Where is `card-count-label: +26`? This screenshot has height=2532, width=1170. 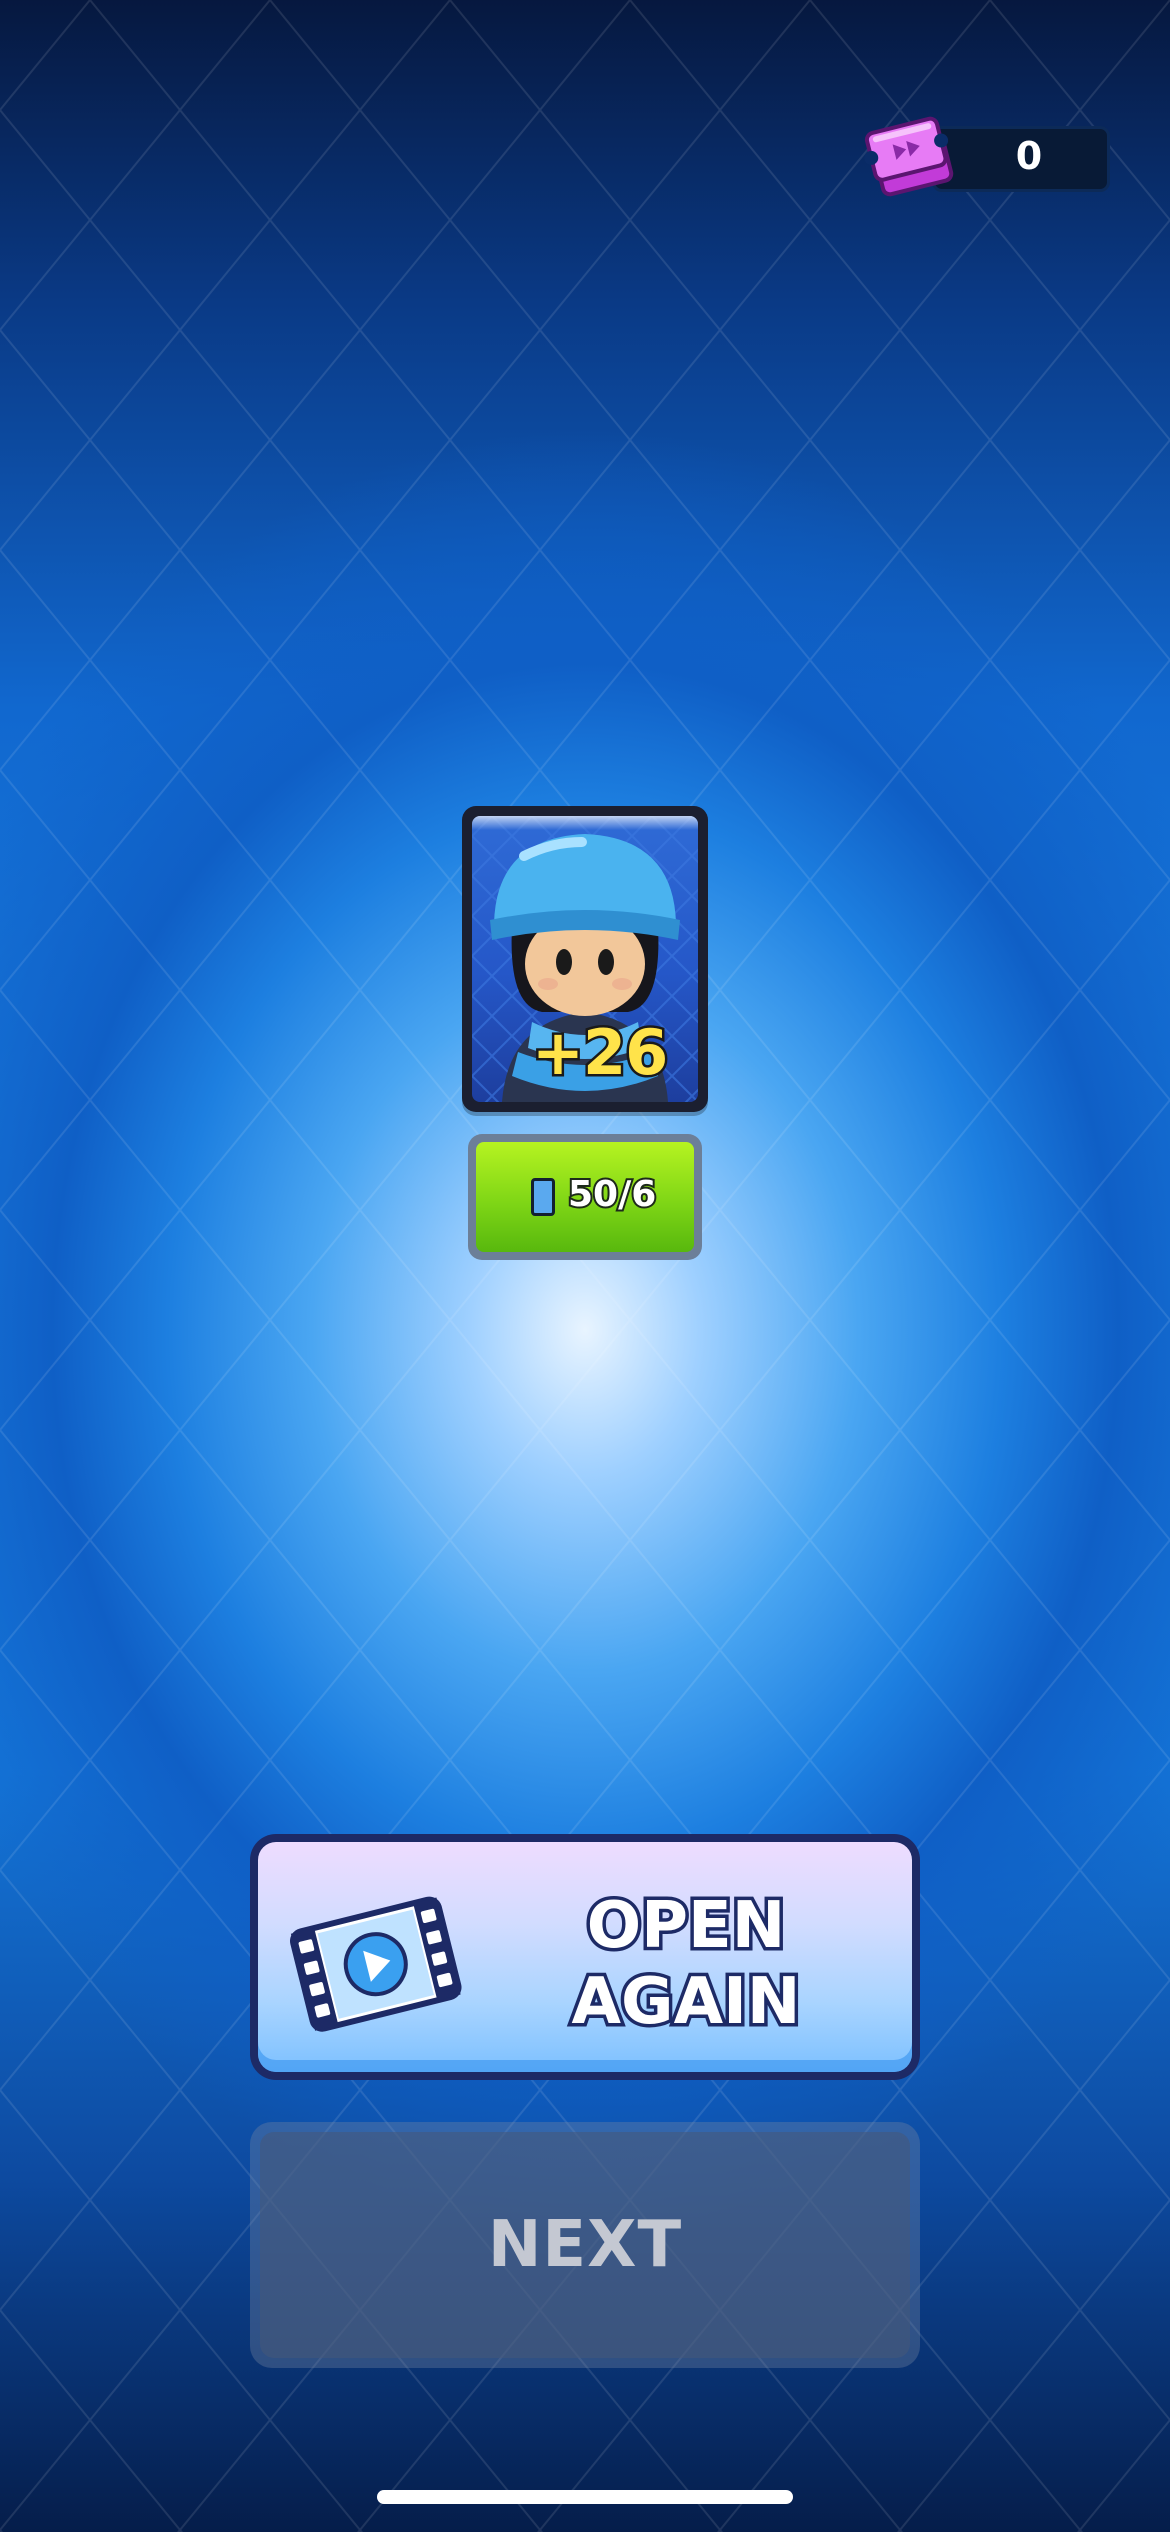
card-count-label: +26 is located at coordinates (600, 1053).